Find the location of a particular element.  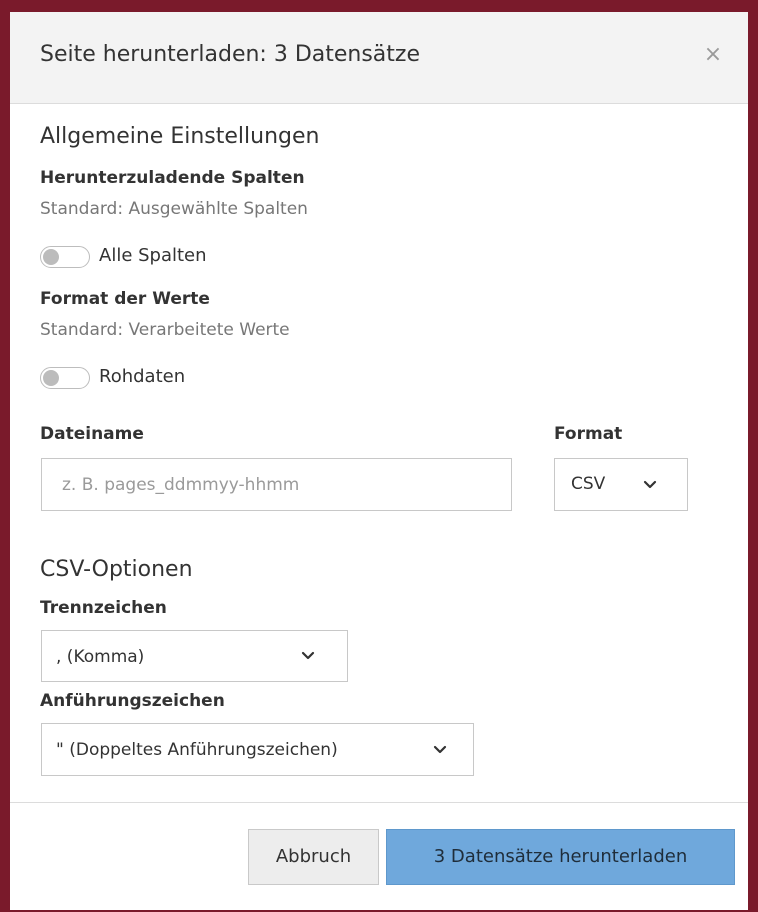

general-settings-heading: Allgemeine Einstellungen is located at coordinates (180, 136).